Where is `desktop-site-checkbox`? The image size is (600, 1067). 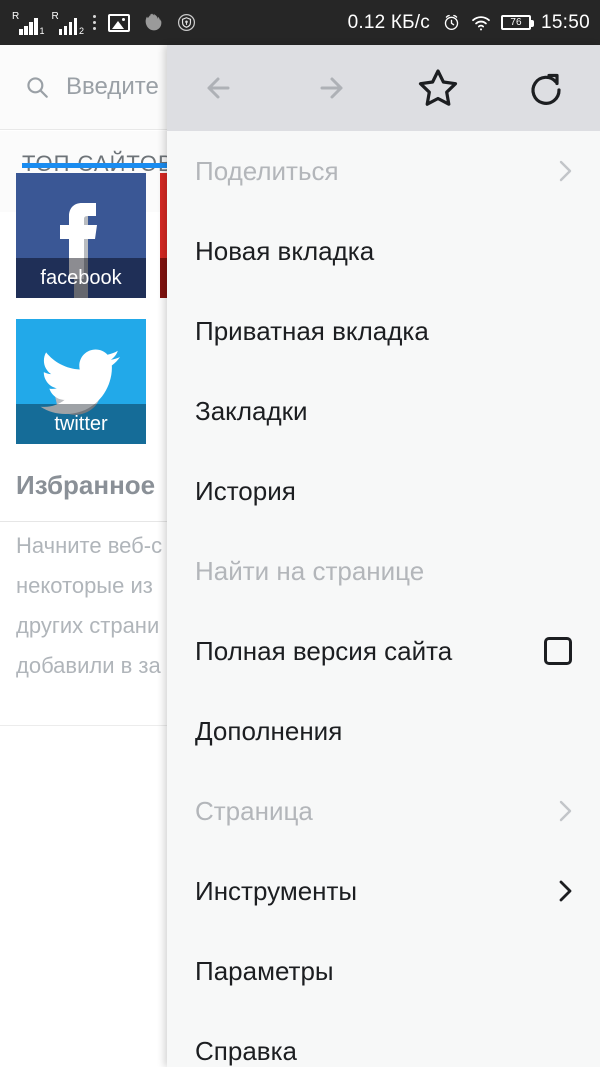
desktop-site-checkbox is located at coordinates (558, 651).